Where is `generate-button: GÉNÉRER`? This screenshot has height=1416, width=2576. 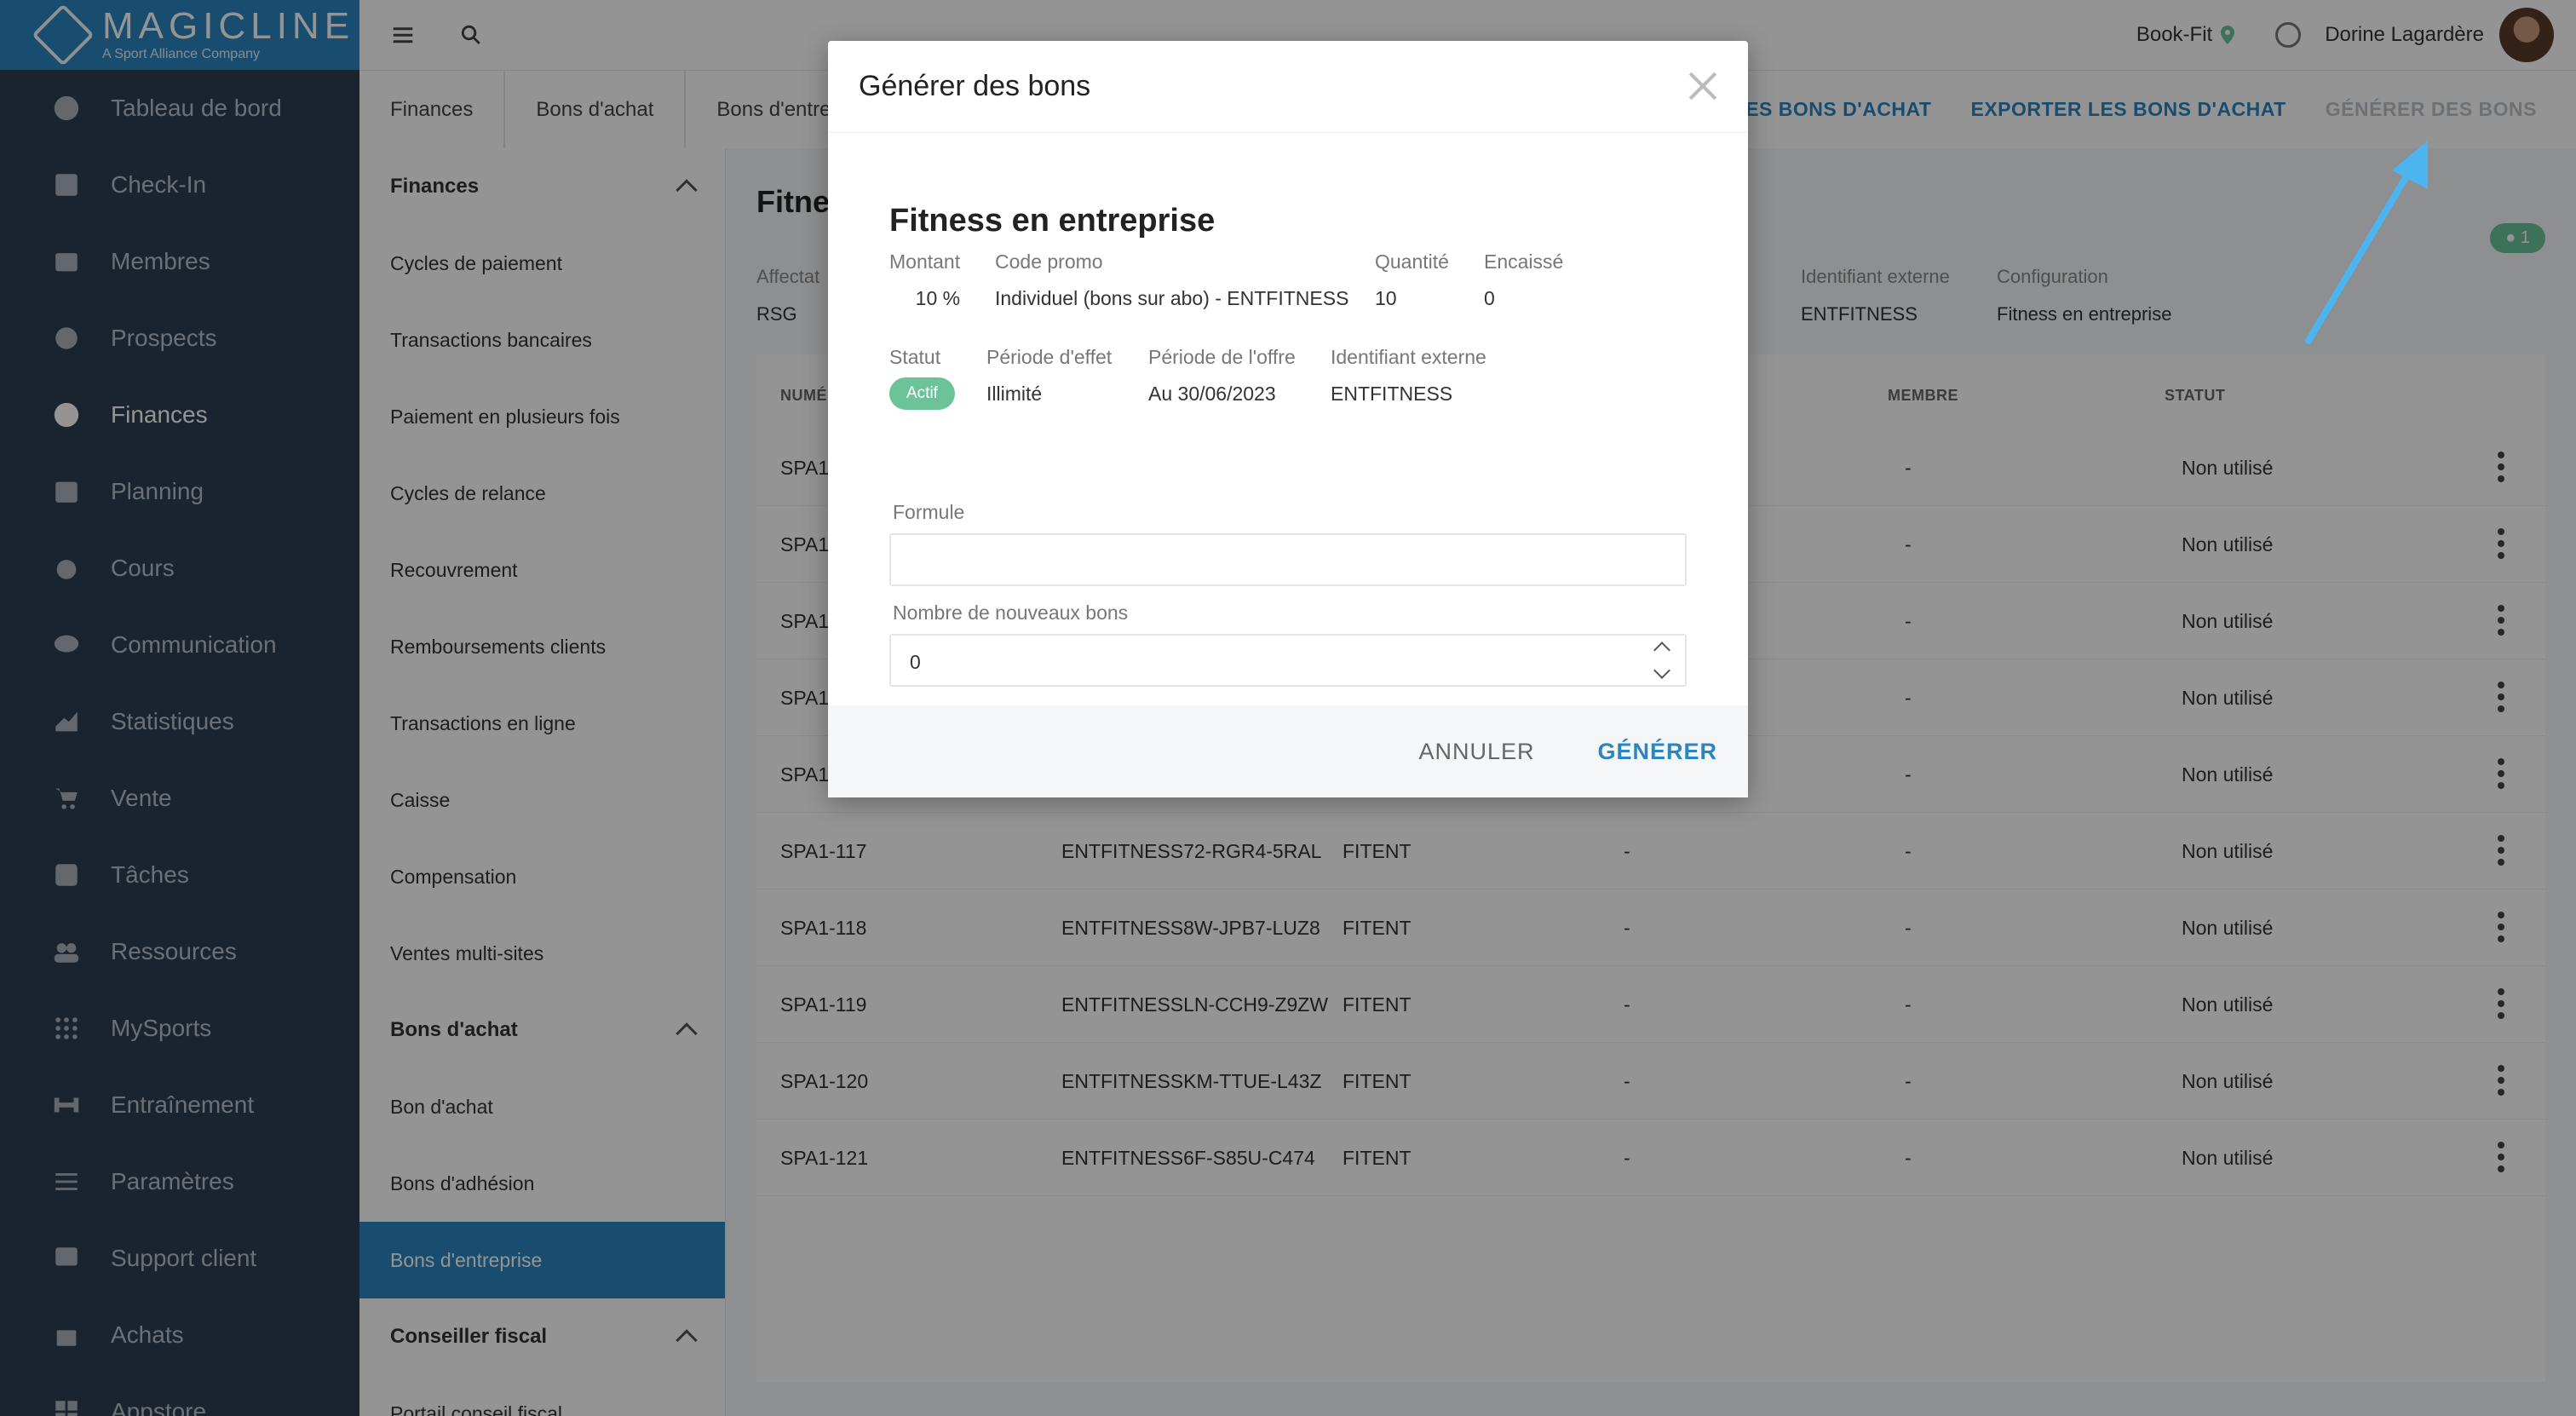
generate-button: GÉNÉRER is located at coordinates (1657, 752).